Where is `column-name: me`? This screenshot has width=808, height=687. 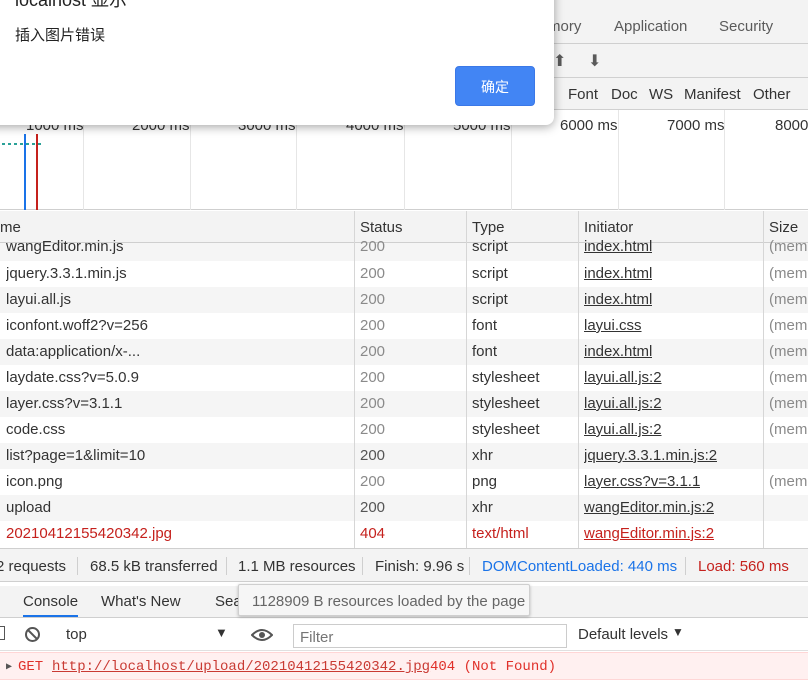 column-name: me is located at coordinates (10, 227).